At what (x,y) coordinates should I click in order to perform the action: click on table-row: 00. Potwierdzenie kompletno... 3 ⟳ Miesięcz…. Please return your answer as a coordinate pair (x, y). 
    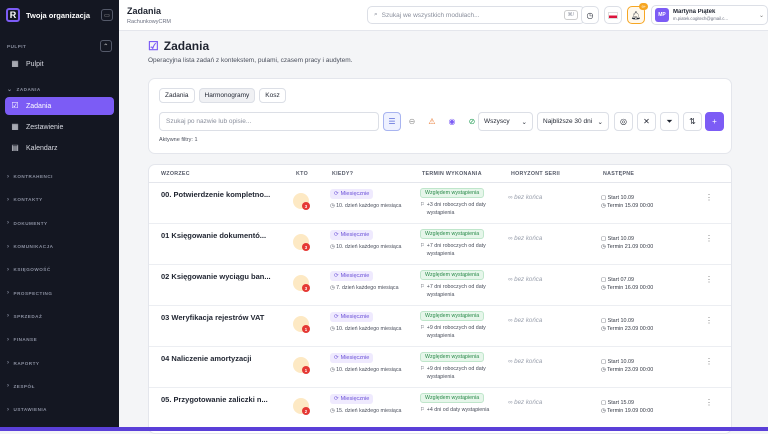
    Looking at the image, I should click on (440, 203).